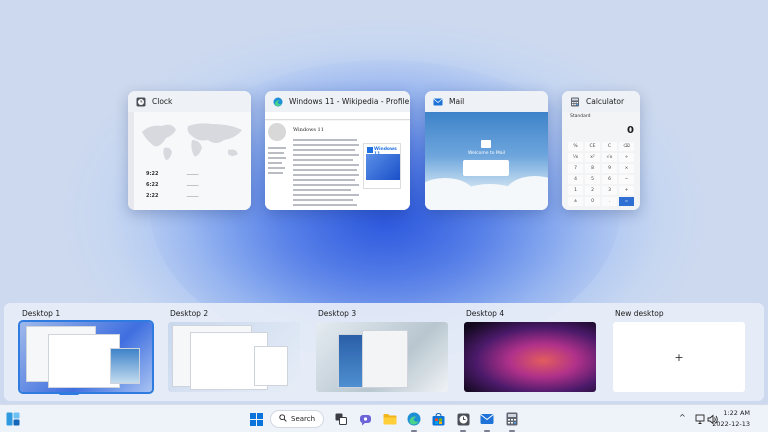  Describe the element at coordinates (457, 101) in the screenshot. I see `window-title: Mail` at that location.